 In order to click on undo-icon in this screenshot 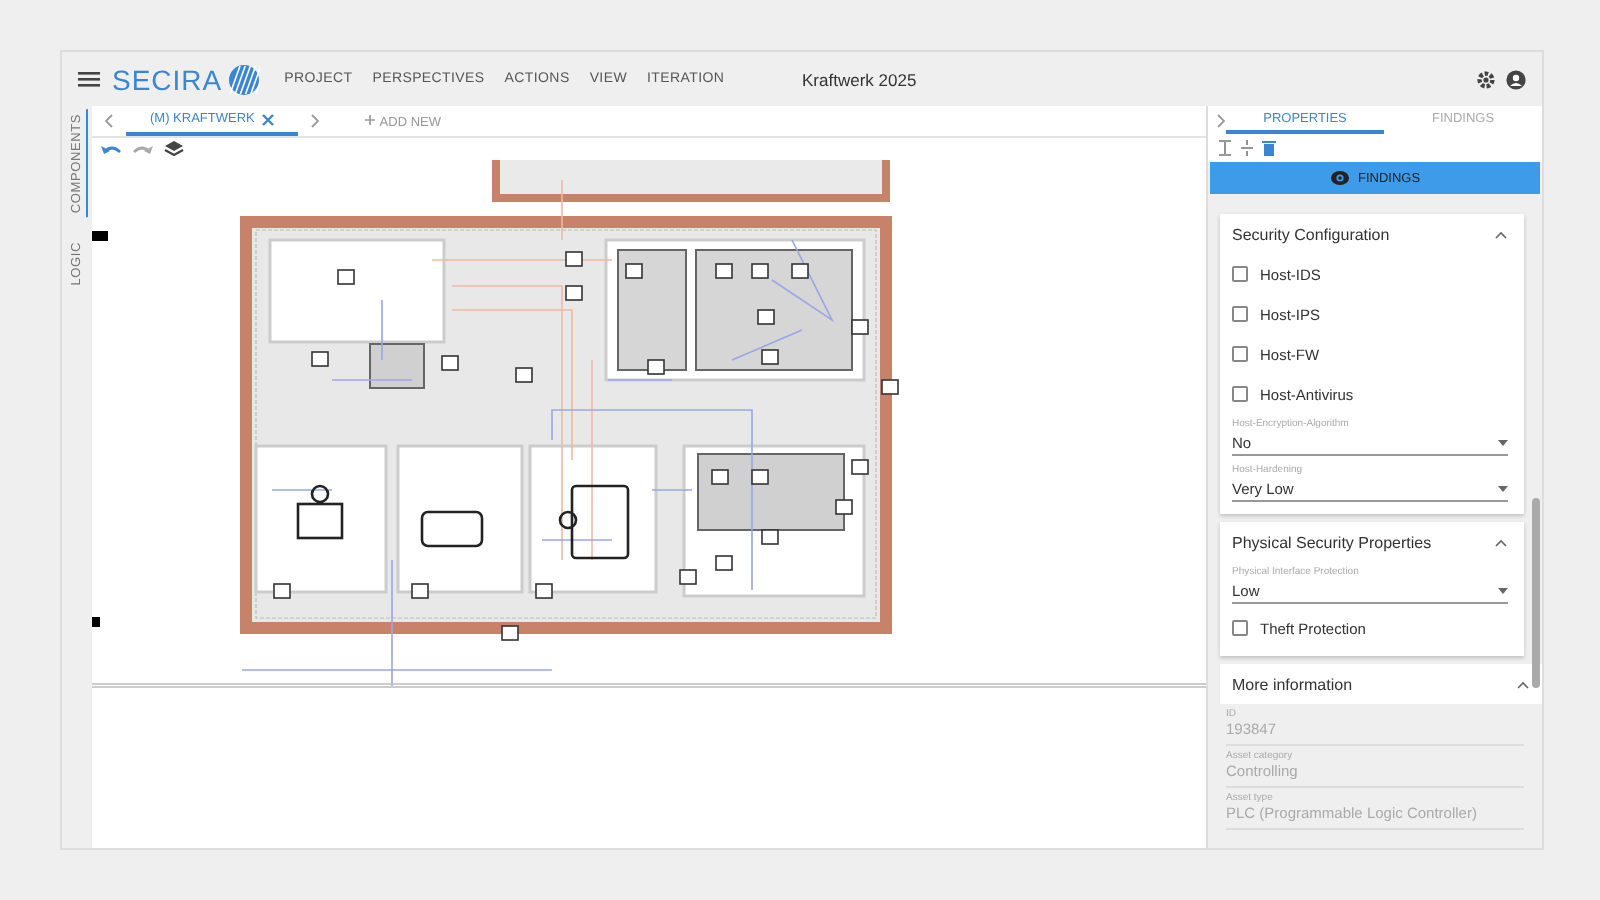, I will do `click(111, 149)`.